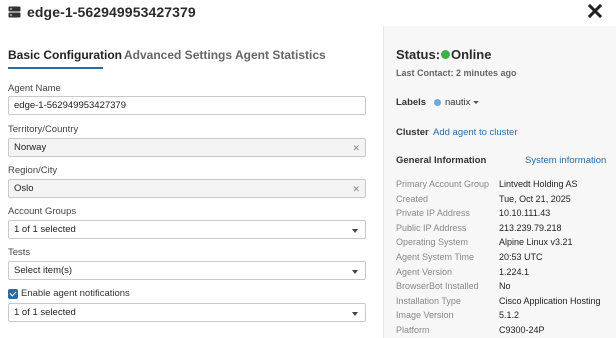 Image resolution: width=616 pixels, height=338 pixels. Describe the element at coordinates (509, 315) in the screenshot. I see `info-value: 5.1.2` at that location.